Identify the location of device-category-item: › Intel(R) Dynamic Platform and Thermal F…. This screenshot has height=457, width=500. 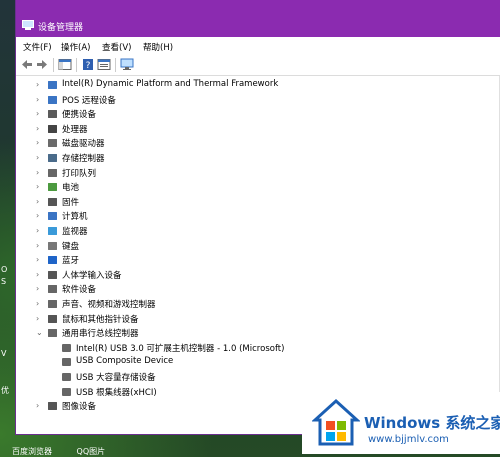
(251, 85).